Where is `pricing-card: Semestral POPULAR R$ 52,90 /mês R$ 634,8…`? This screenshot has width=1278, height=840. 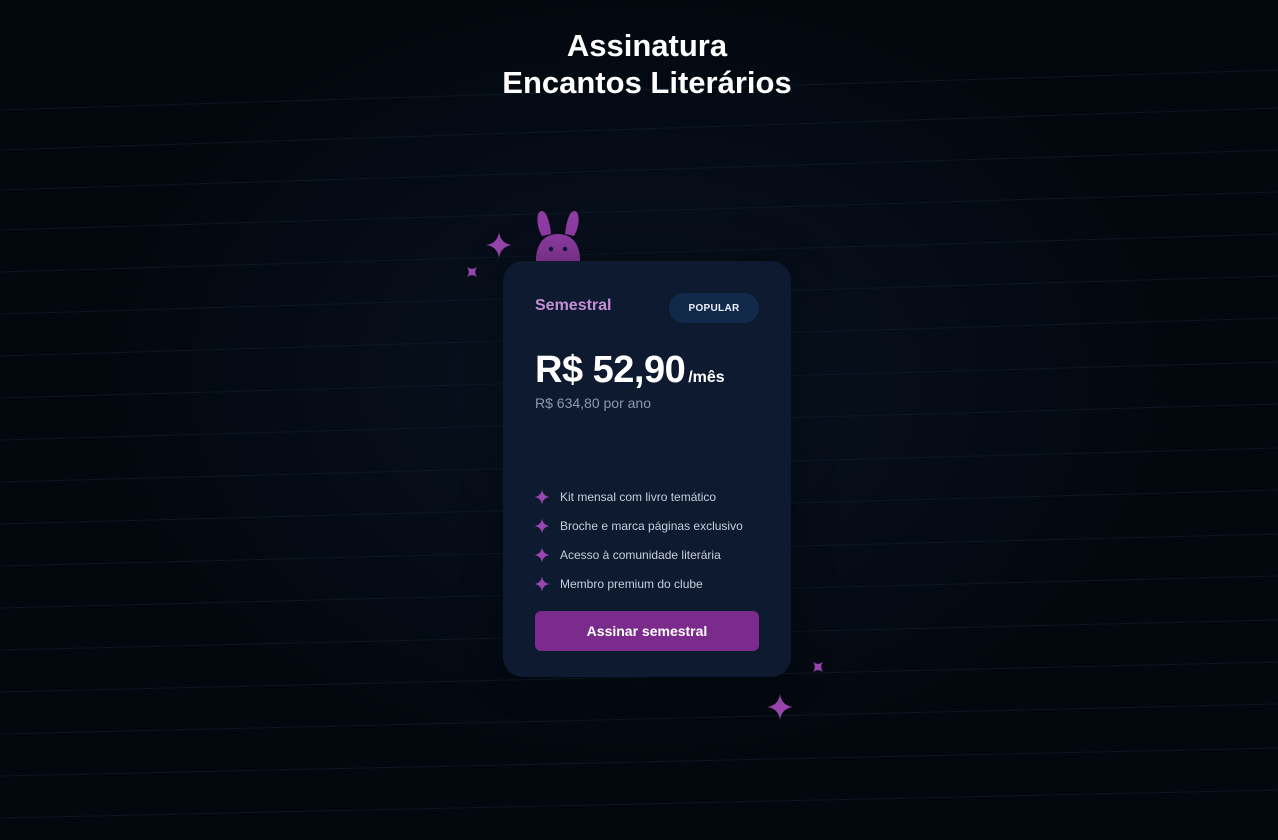
pricing-card: Semestral POPULAR R$ 52,90 /mês R$ 634,8… is located at coordinates (647, 469).